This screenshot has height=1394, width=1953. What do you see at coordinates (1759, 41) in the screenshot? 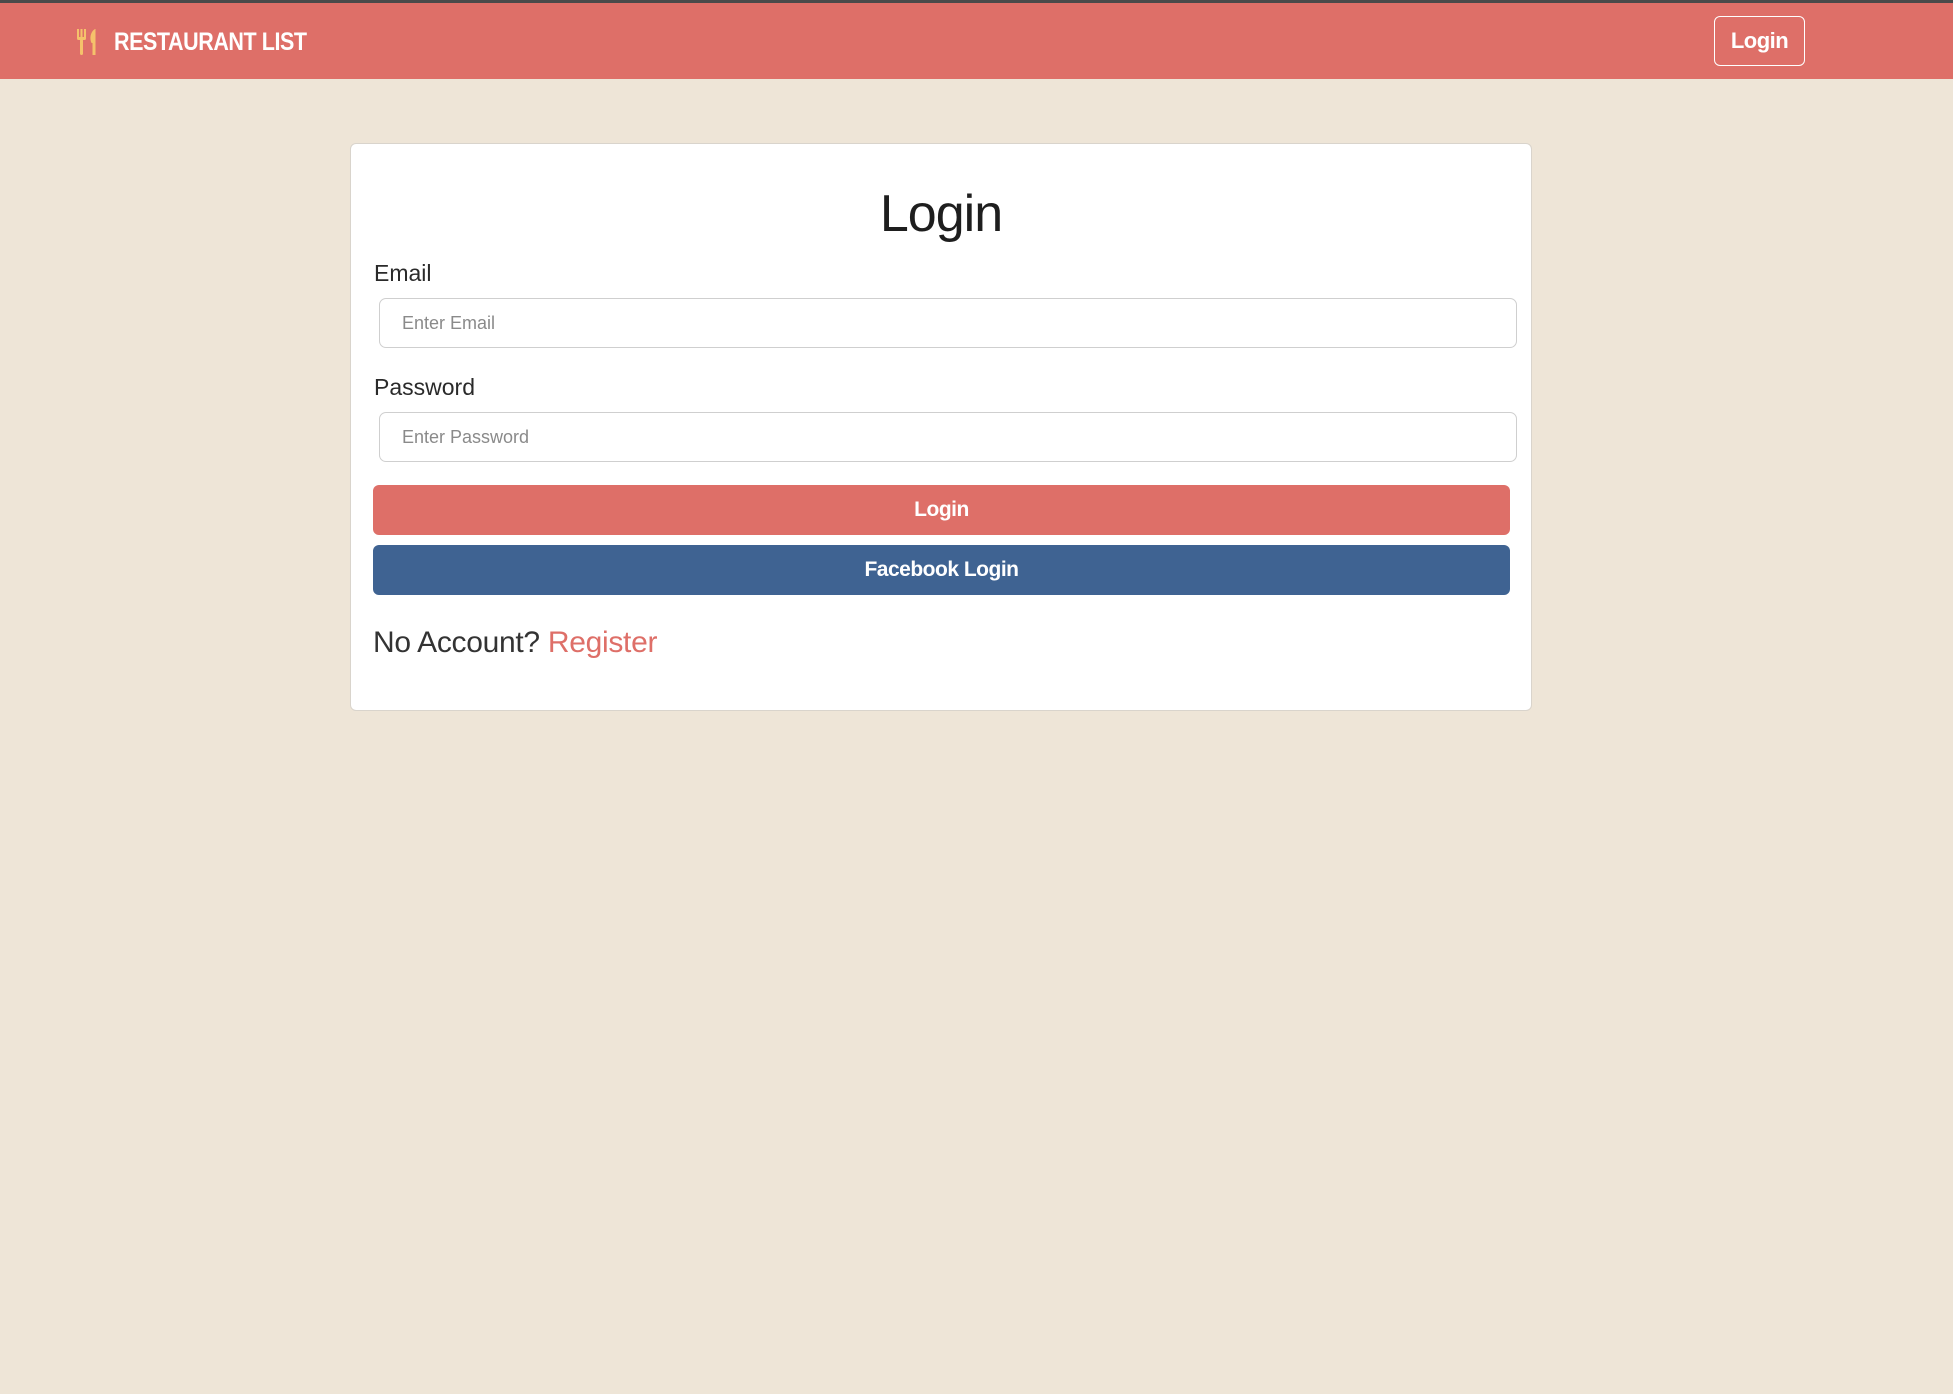
I see `nav-login-button: Login` at bounding box center [1759, 41].